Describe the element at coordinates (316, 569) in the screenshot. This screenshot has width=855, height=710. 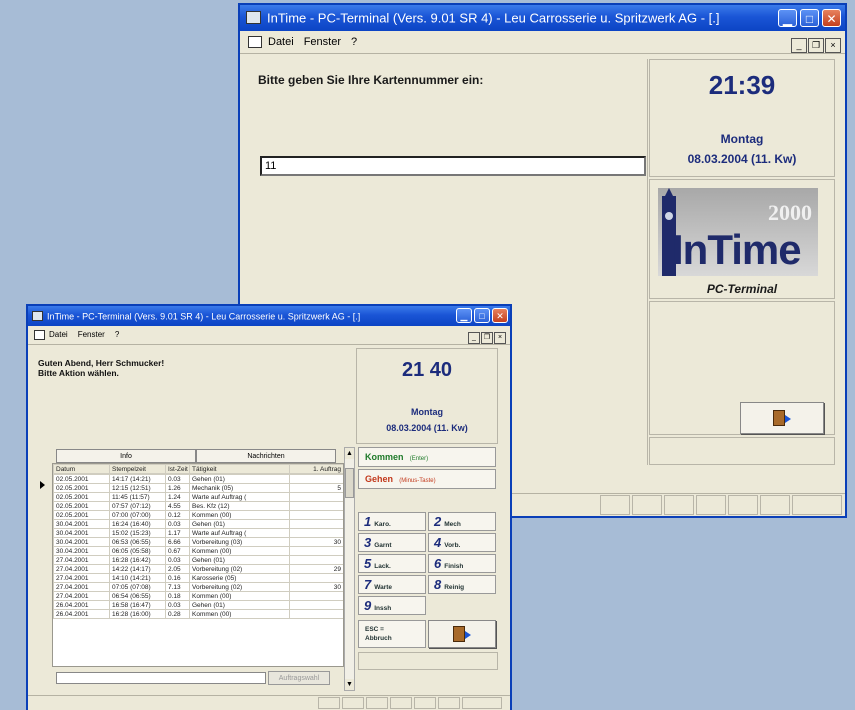
I see `table-cell: 29` at that location.